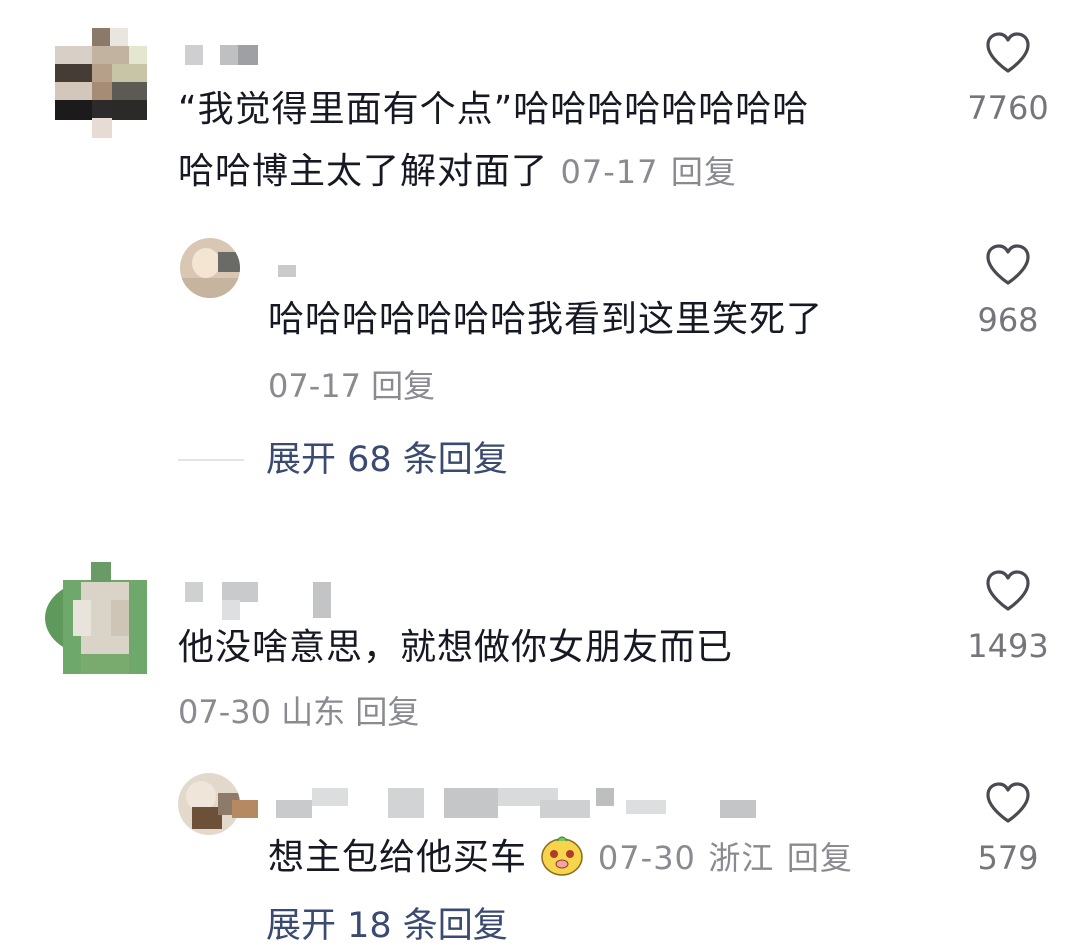 The image size is (1080, 948). Describe the element at coordinates (1008, 320) in the screenshot. I see `like-count: 968` at that location.